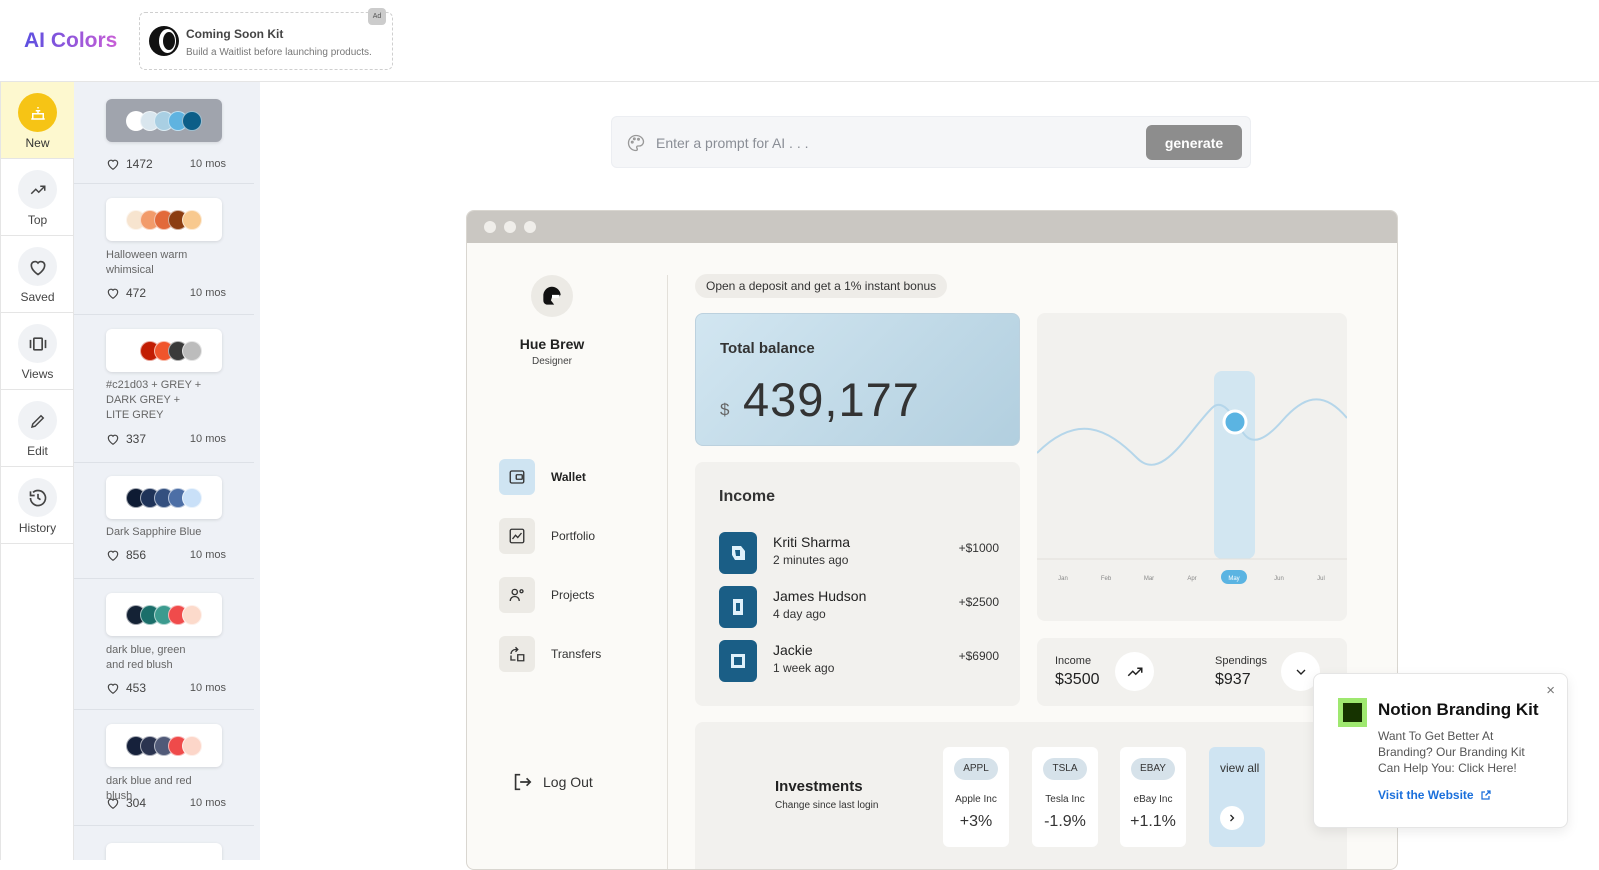 Image resolution: width=1599 pixels, height=870 pixels. I want to click on app-logo: AI Colors, so click(70, 41).